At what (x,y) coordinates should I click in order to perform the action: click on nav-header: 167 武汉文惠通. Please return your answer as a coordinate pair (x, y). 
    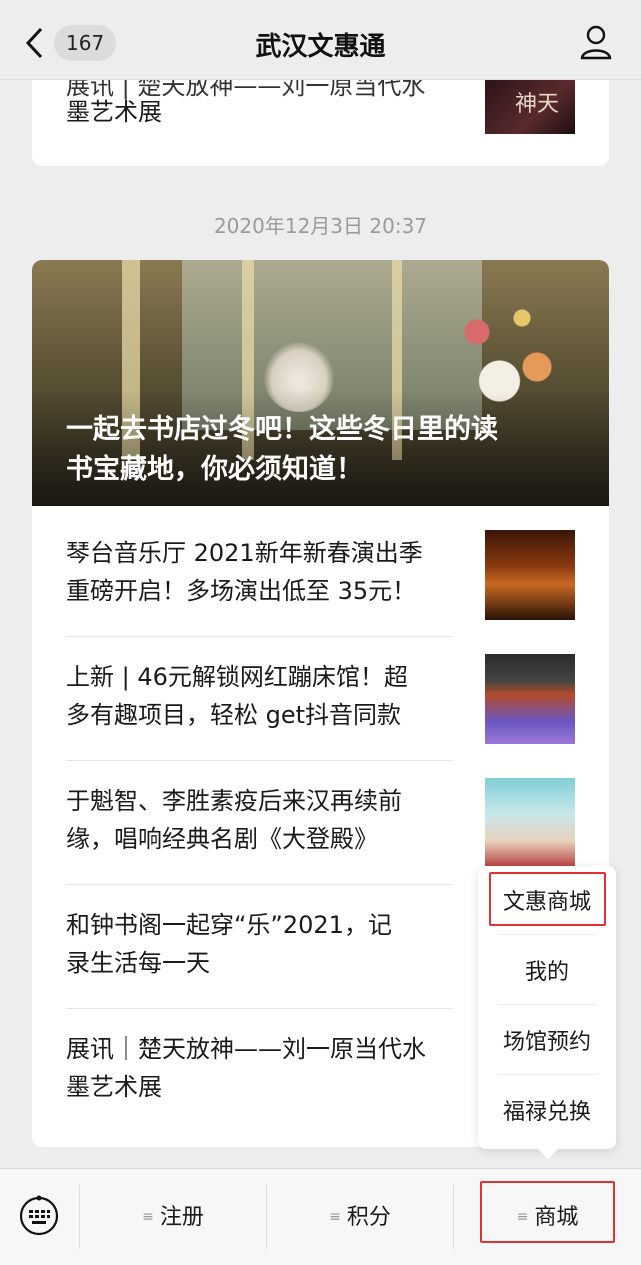
    Looking at the image, I should click on (320, 40).